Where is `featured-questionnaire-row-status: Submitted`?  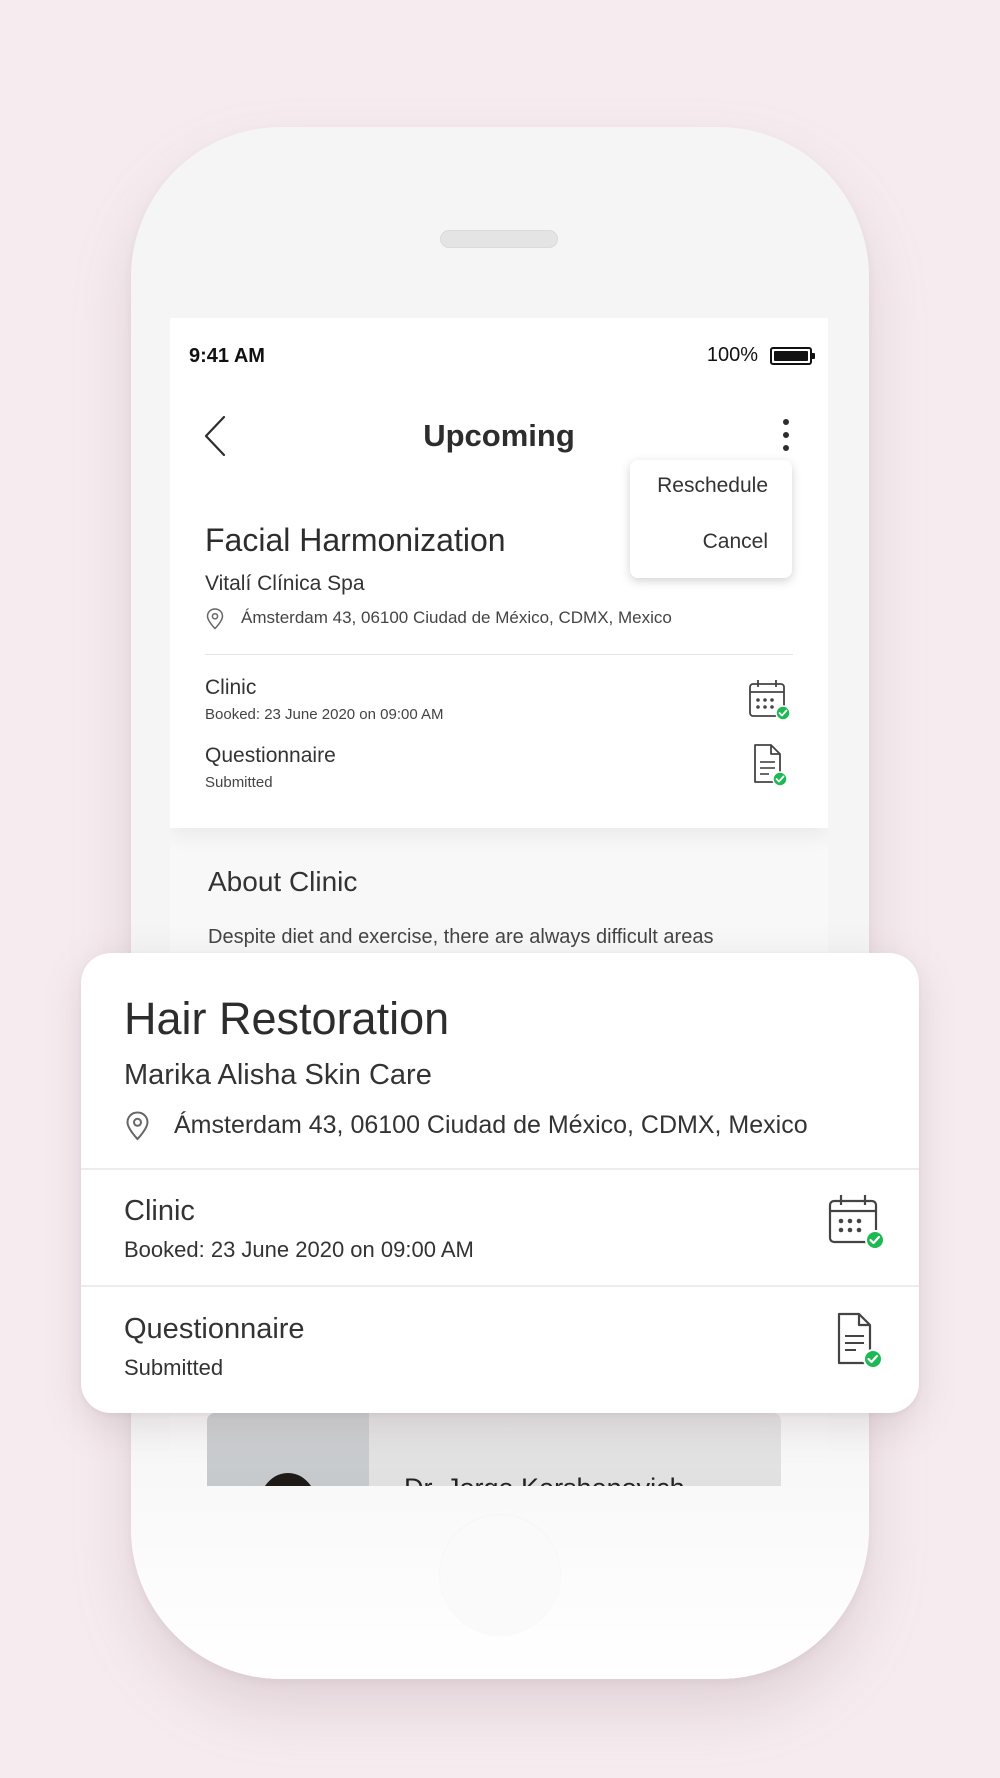
featured-questionnaire-row-status: Submitted is located at coordinates (174, 1367).